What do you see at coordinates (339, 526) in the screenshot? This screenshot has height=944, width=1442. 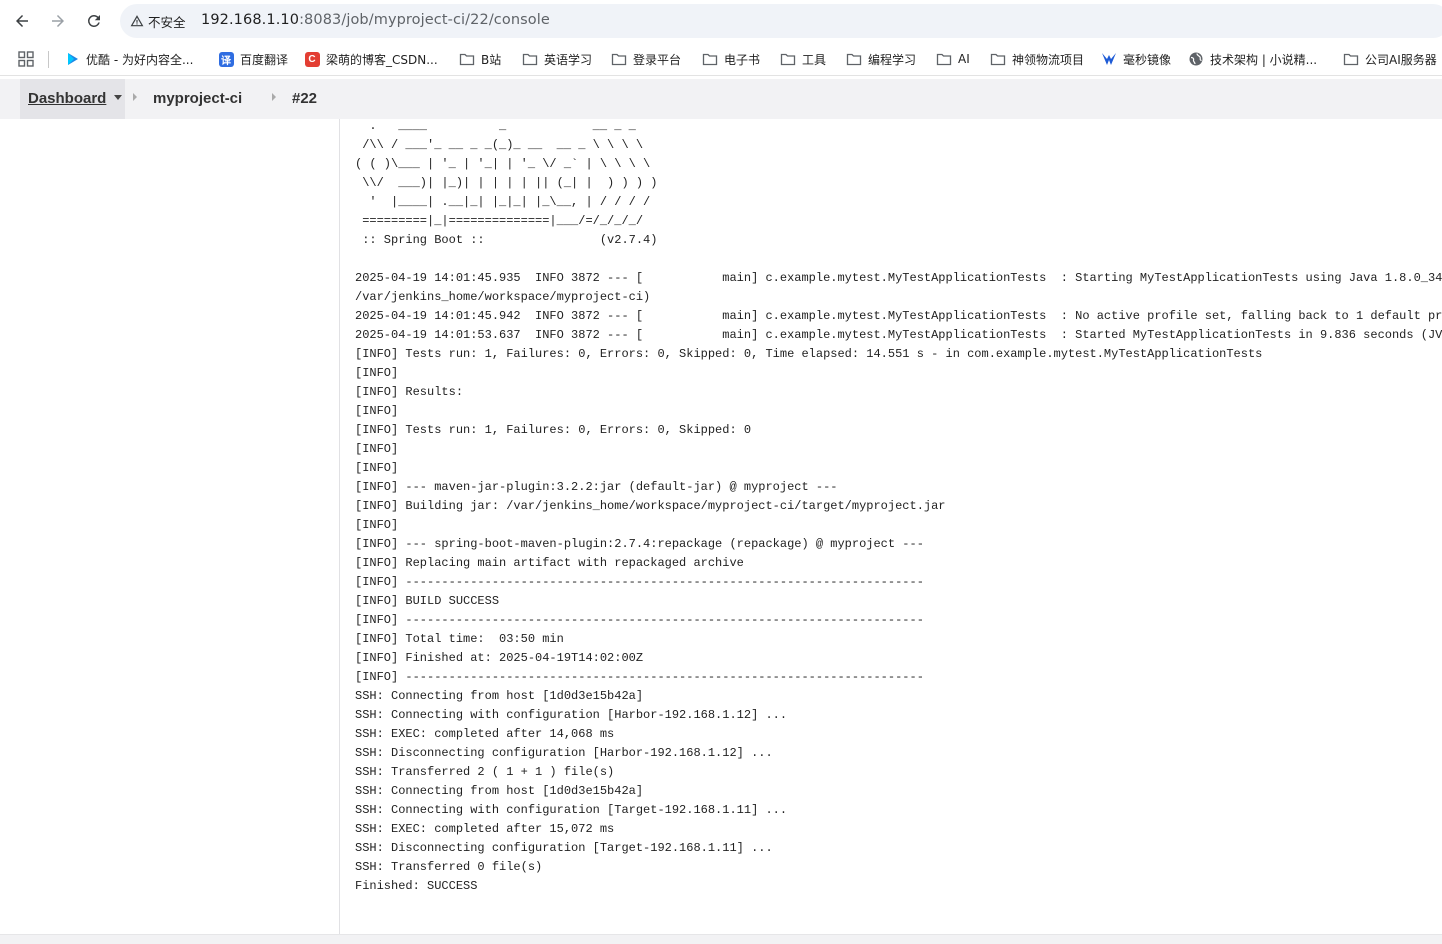 I see `sidebar-divider` at bounding box center [339, 526].